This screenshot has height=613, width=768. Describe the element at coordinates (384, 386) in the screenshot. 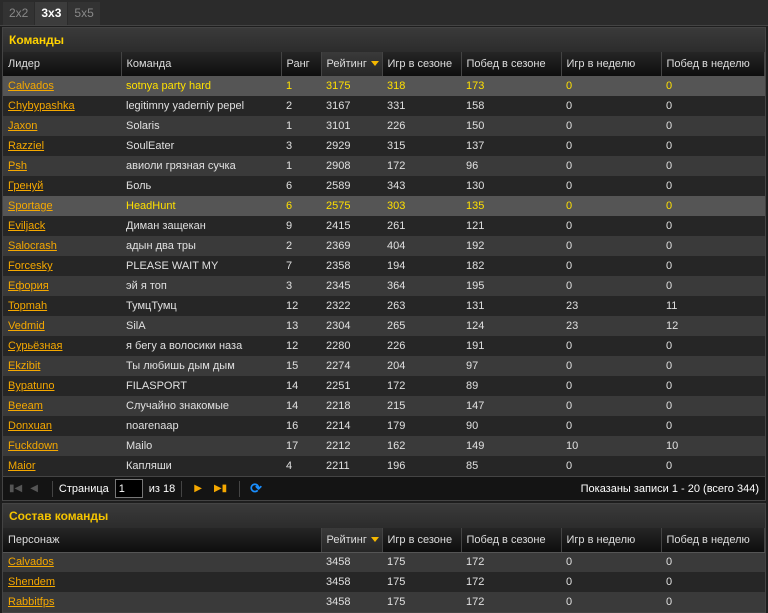

I see `table-row: Bypatuno FILASPORT 14 2251 172 89 0 0` at that location.